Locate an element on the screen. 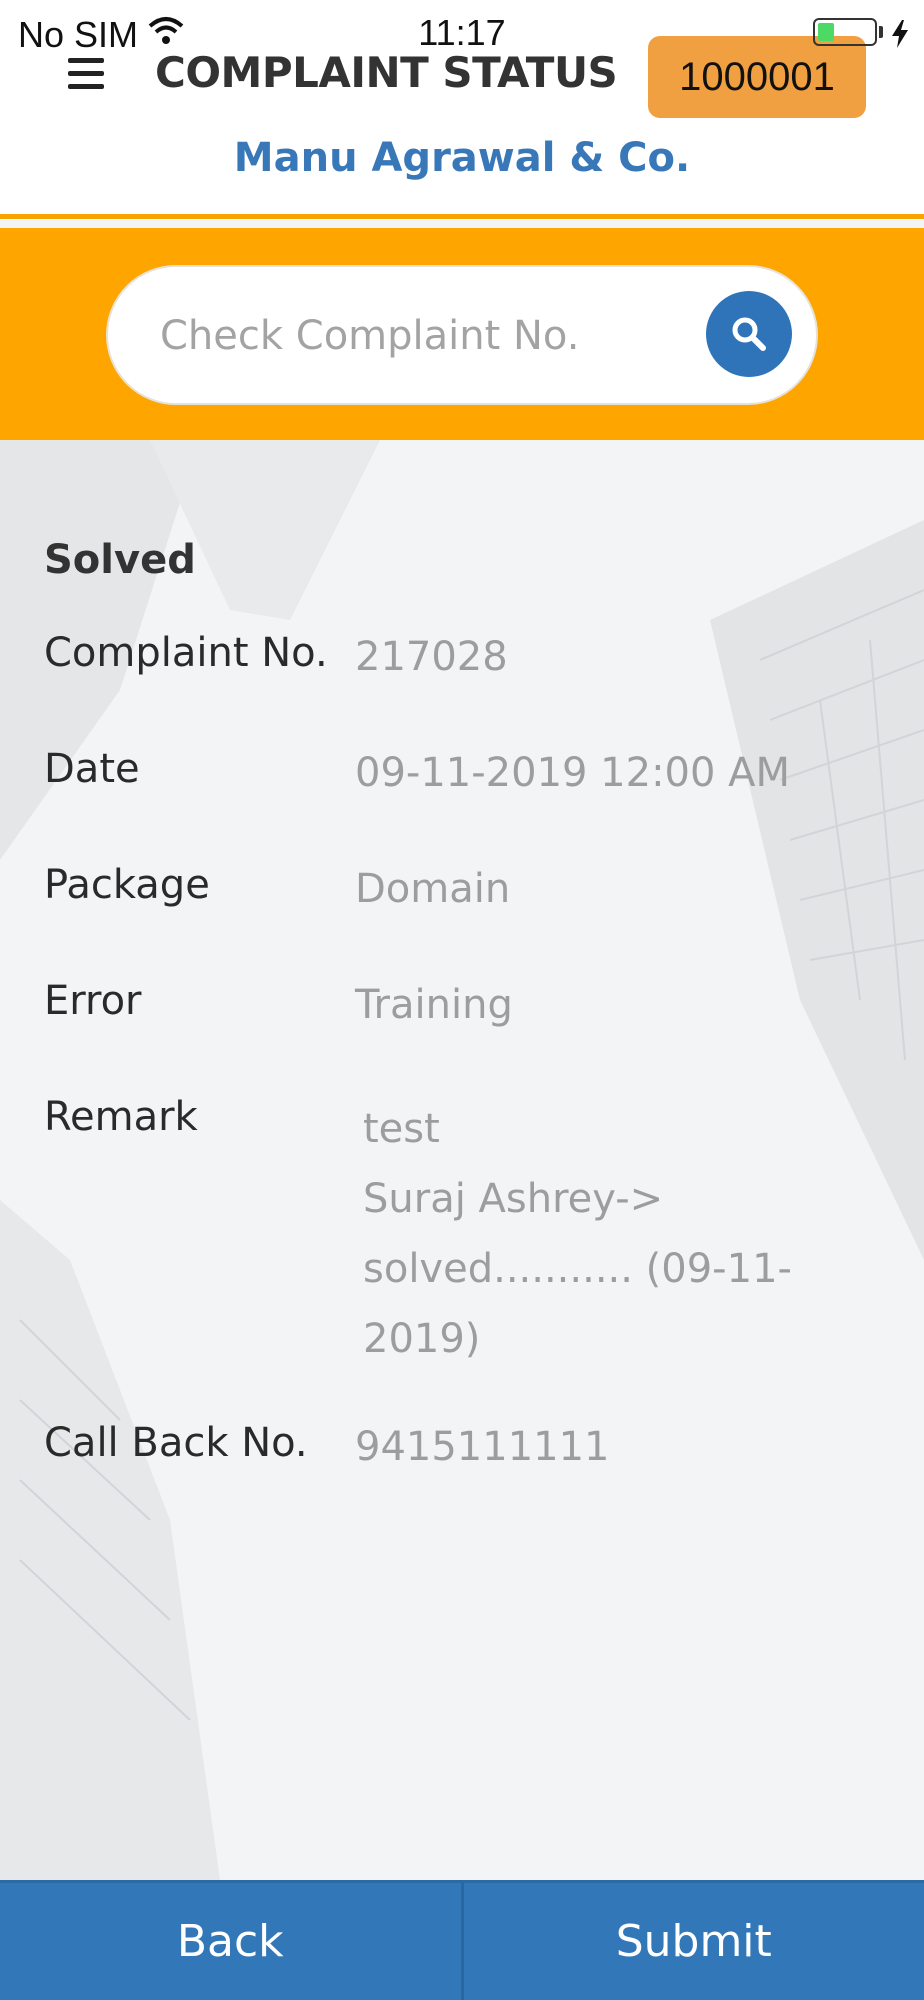 Image resolution: width=924 pixels, height=2000 pixels. status-bar: No SIM 11:17 is located at coordinates (462, 30).